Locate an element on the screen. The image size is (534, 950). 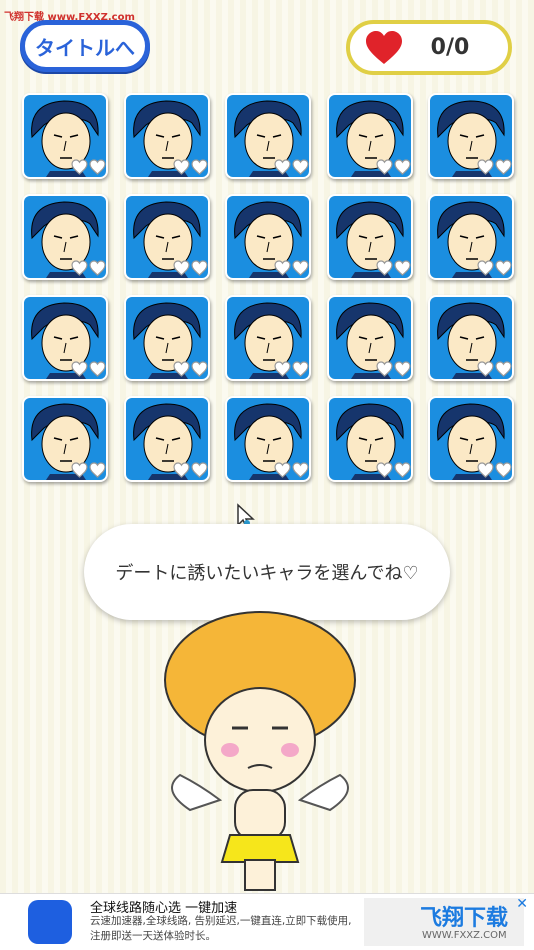
cloud-icon is located at coordinates (50, 922).